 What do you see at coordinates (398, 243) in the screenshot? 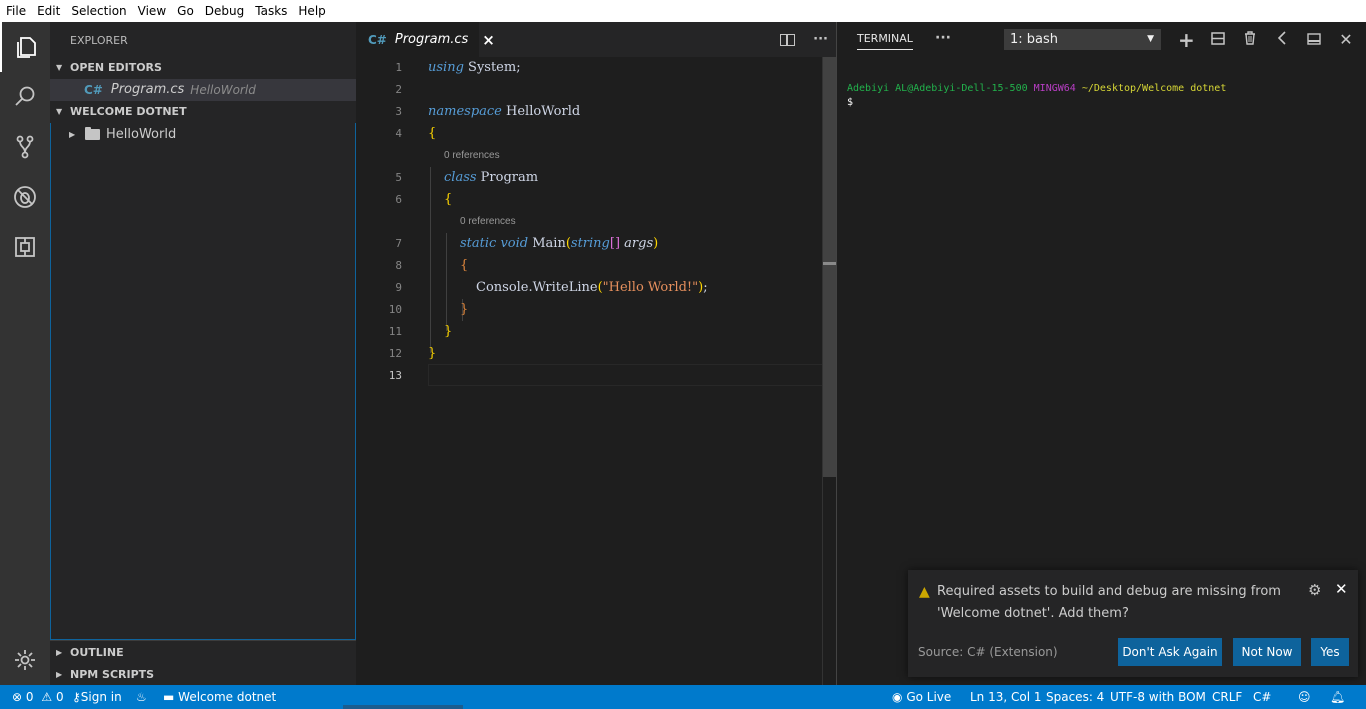
I see `line-number: 7` at bounding box center [398, 243].